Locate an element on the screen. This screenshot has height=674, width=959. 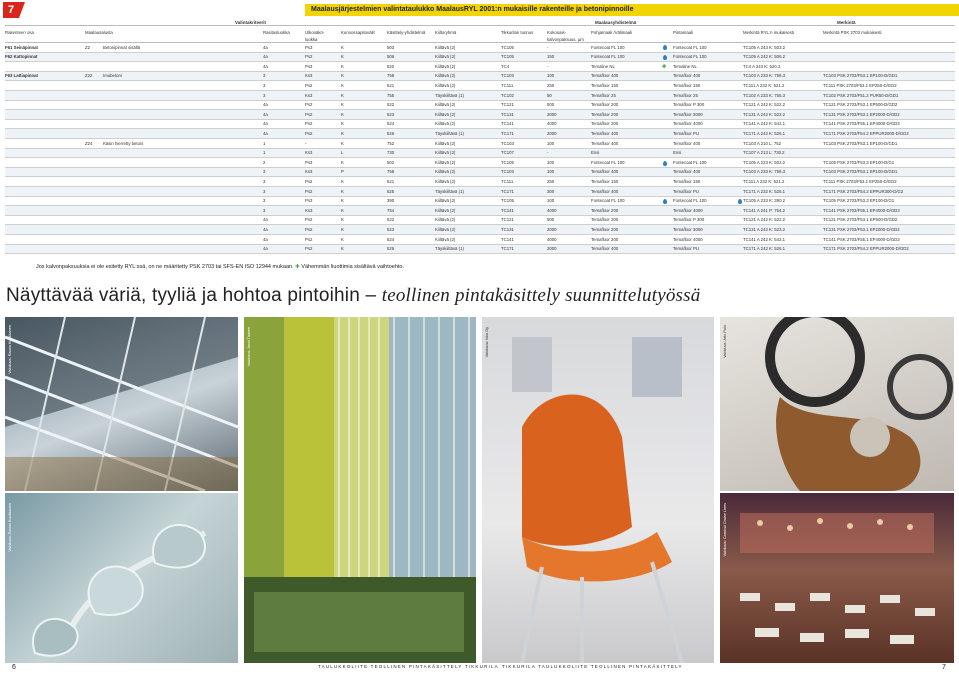
cell-pinta: Fontecoat FL 100 is located at coordinates (690, 201).